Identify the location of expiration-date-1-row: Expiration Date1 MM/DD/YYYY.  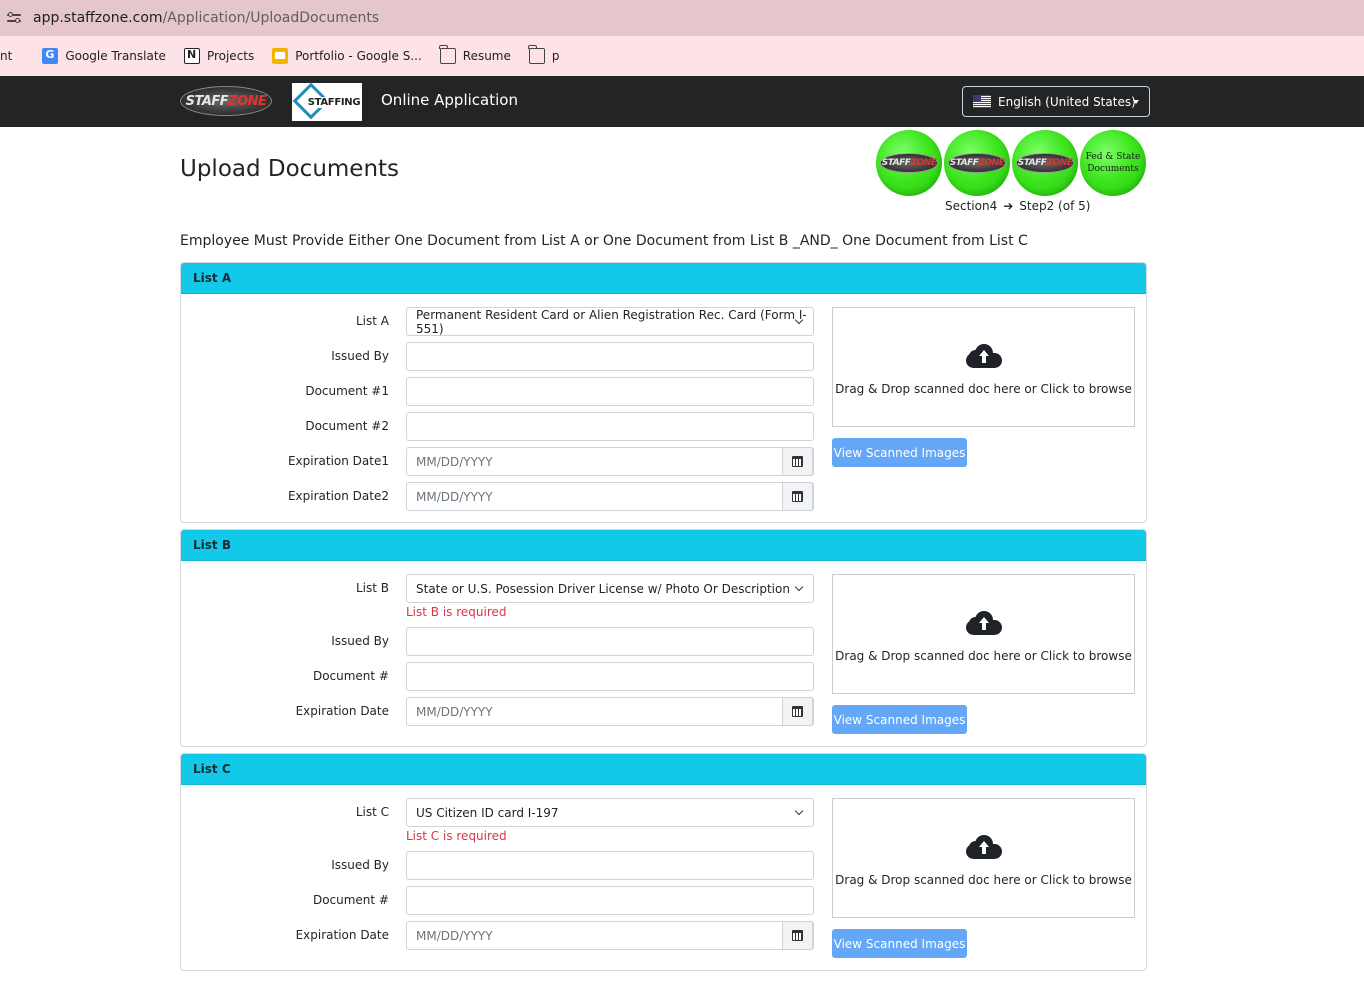
(501, 461).